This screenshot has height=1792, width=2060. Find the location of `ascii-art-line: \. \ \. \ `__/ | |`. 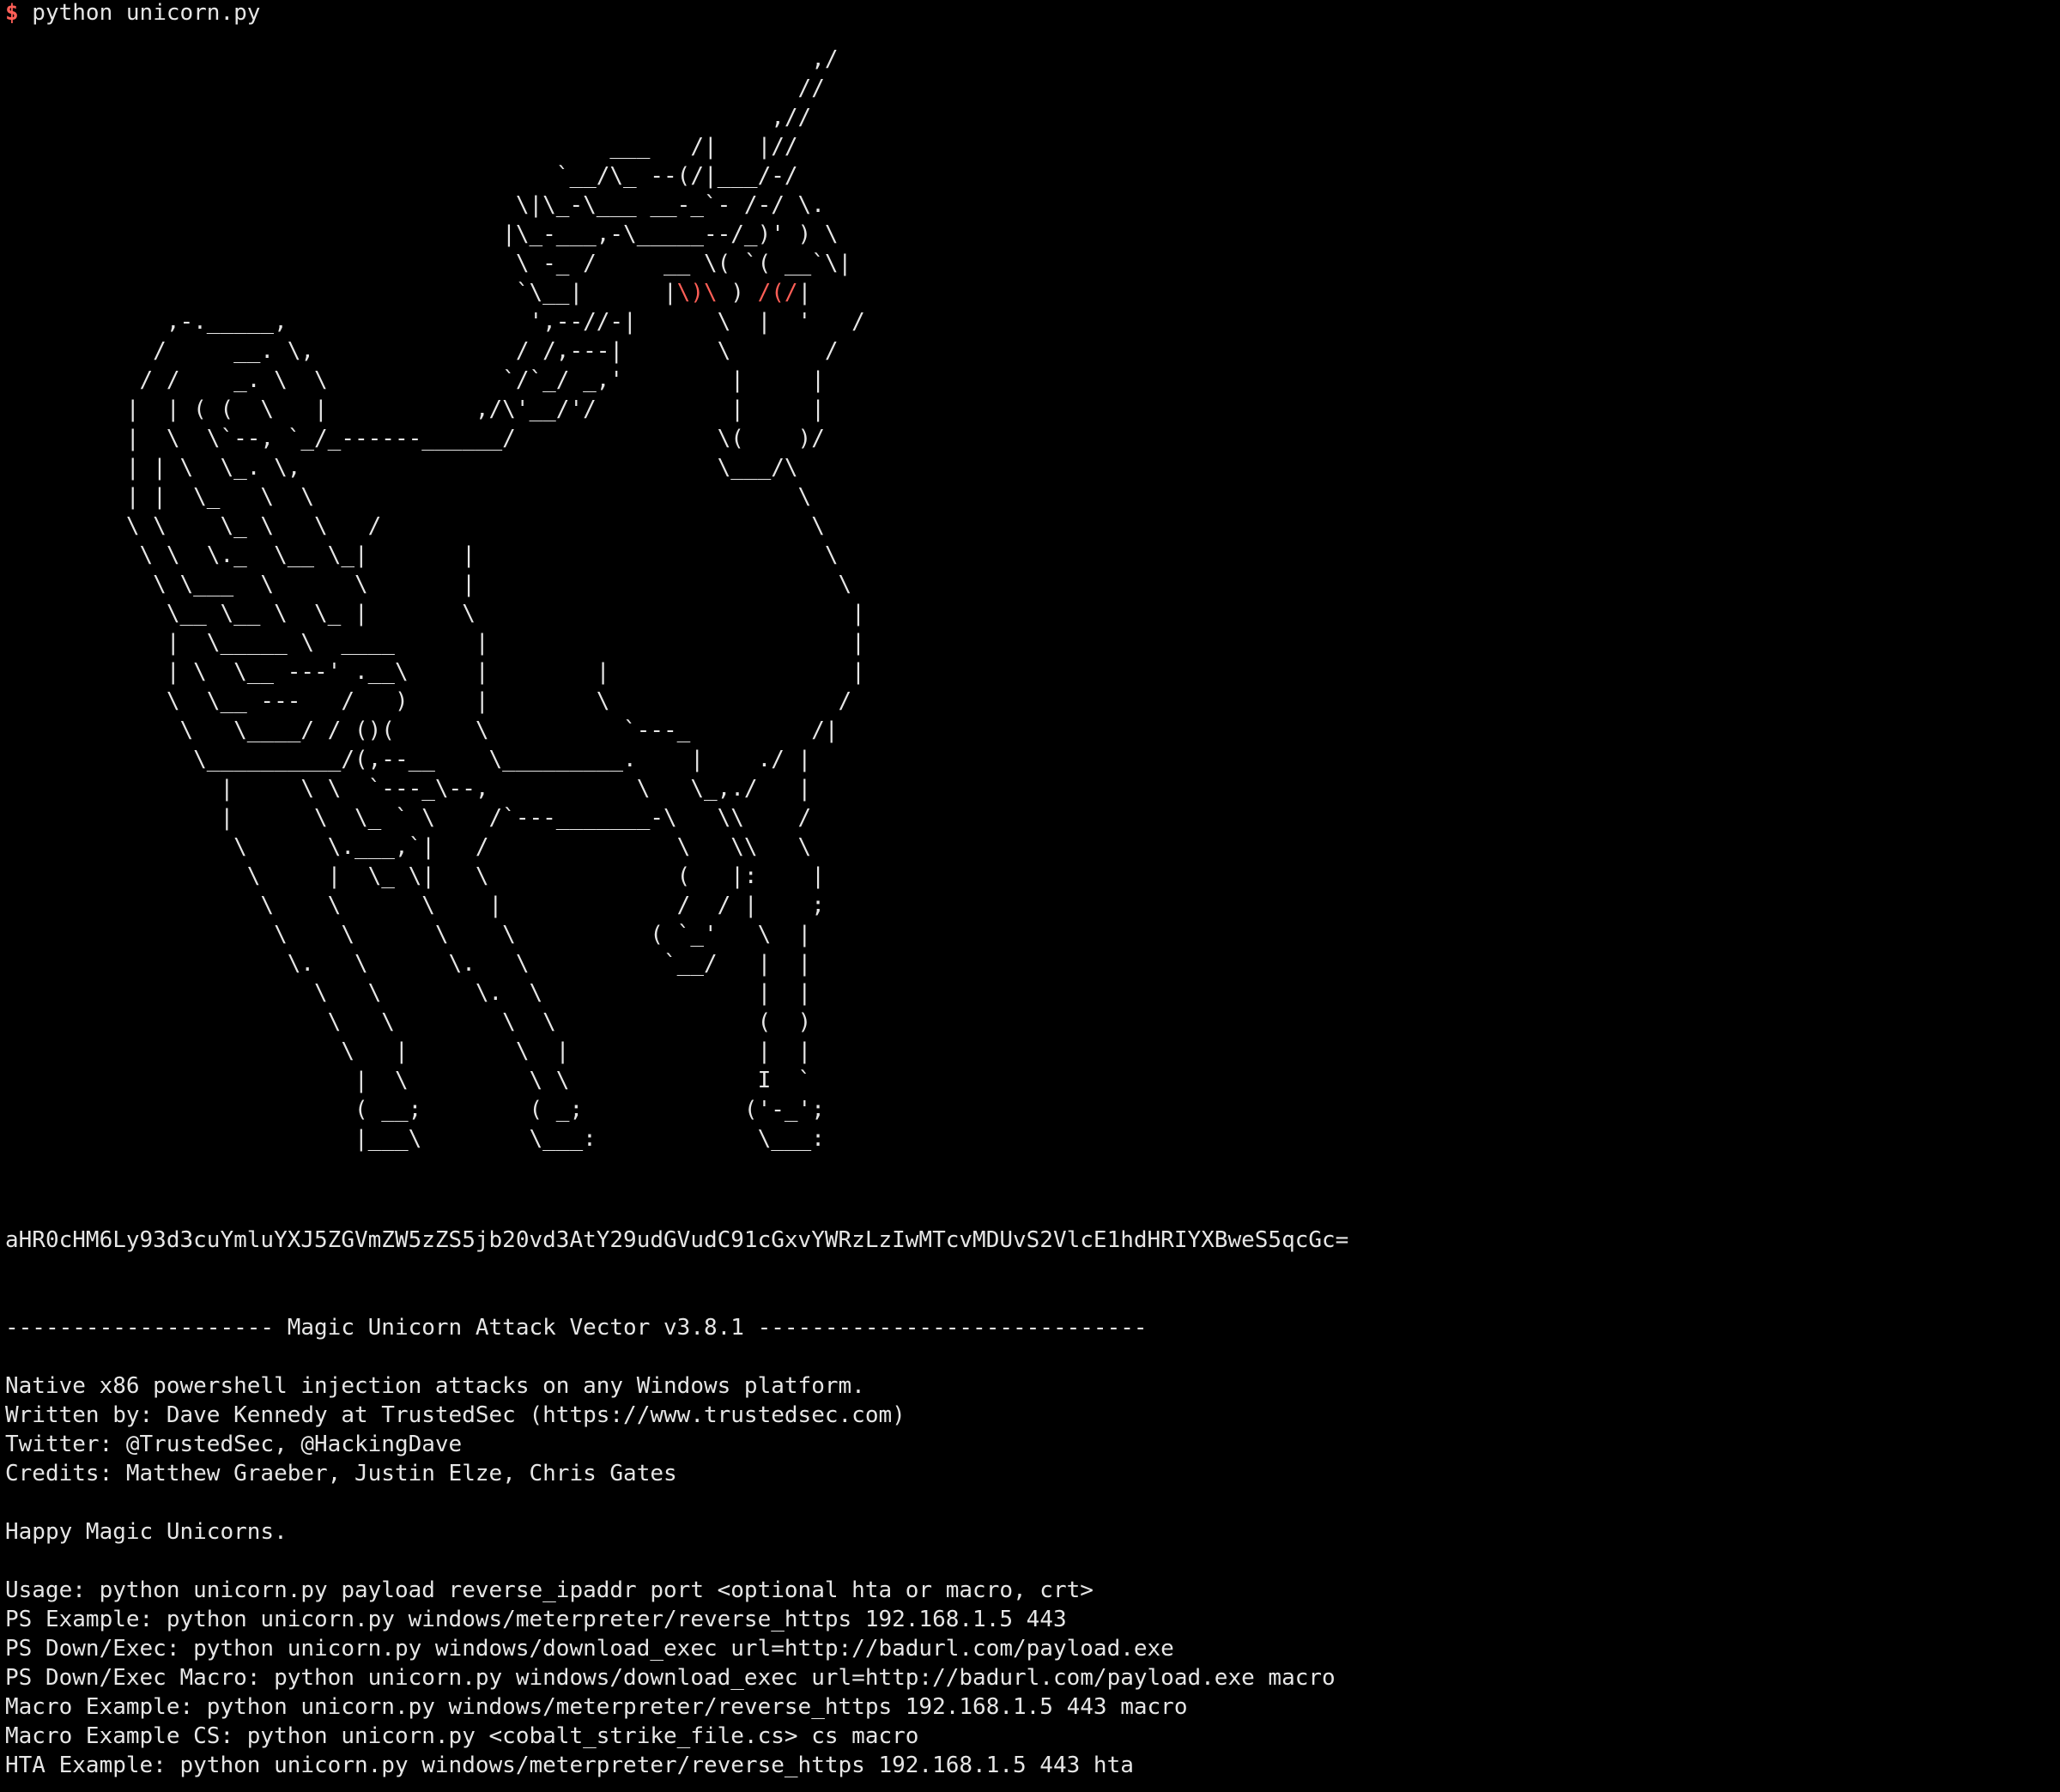

ascii-art-line: \. \ \. \ `__/ | | is located at coordinates (408, 964).